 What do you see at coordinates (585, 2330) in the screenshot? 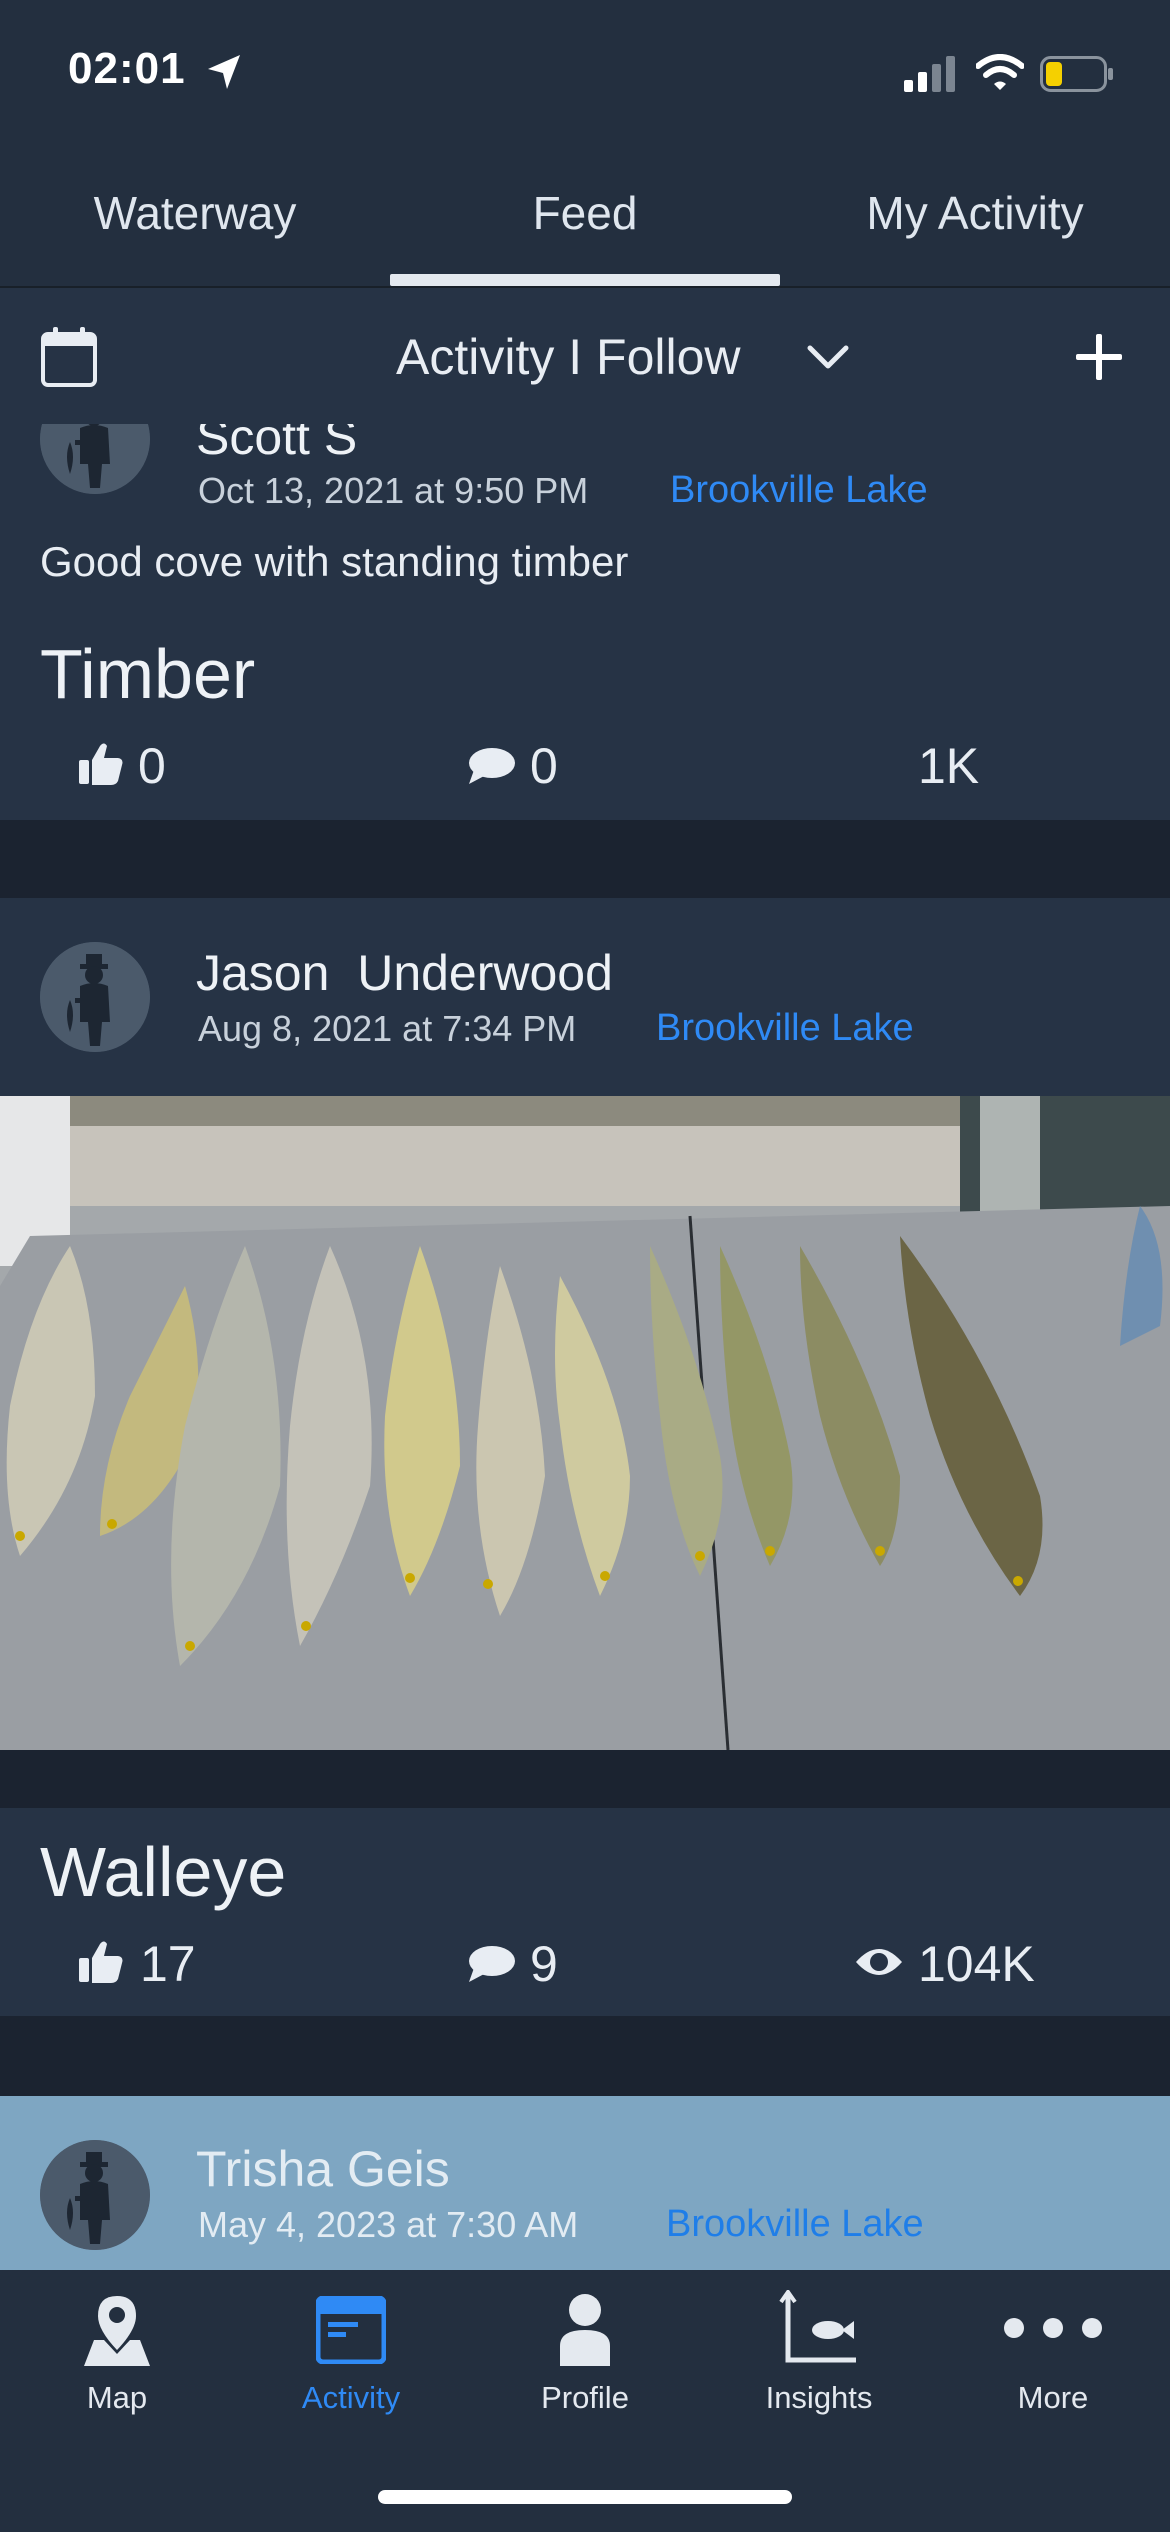
I see `profile-icon` at bounding box center [585, 2330].